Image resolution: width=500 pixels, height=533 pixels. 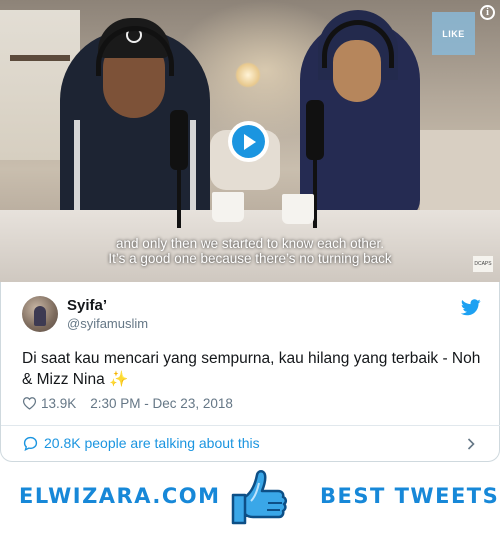 I want to click on display-name: Syifa’, so click(x=87, y=305).